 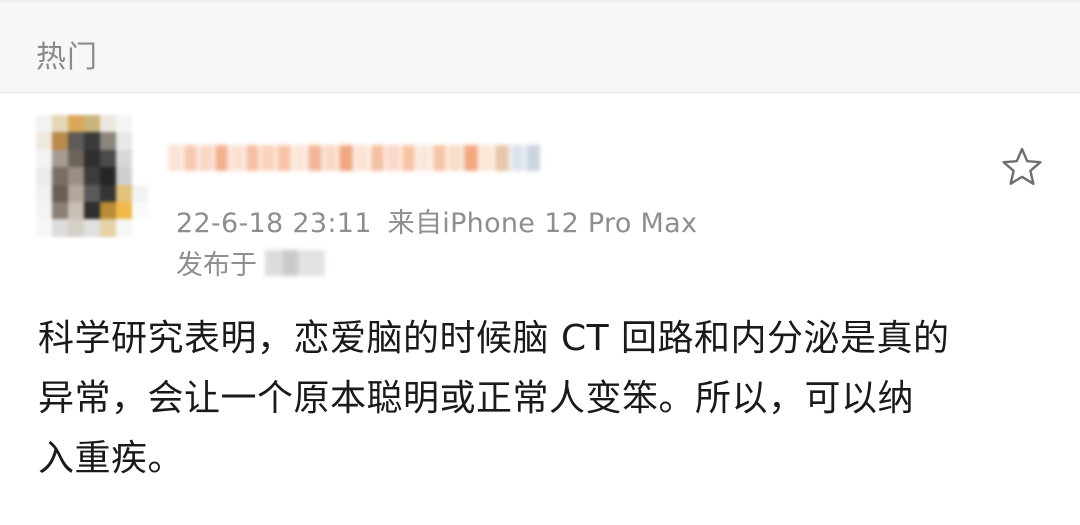 I want to click on username-blurred, so click(x=354, y=158).